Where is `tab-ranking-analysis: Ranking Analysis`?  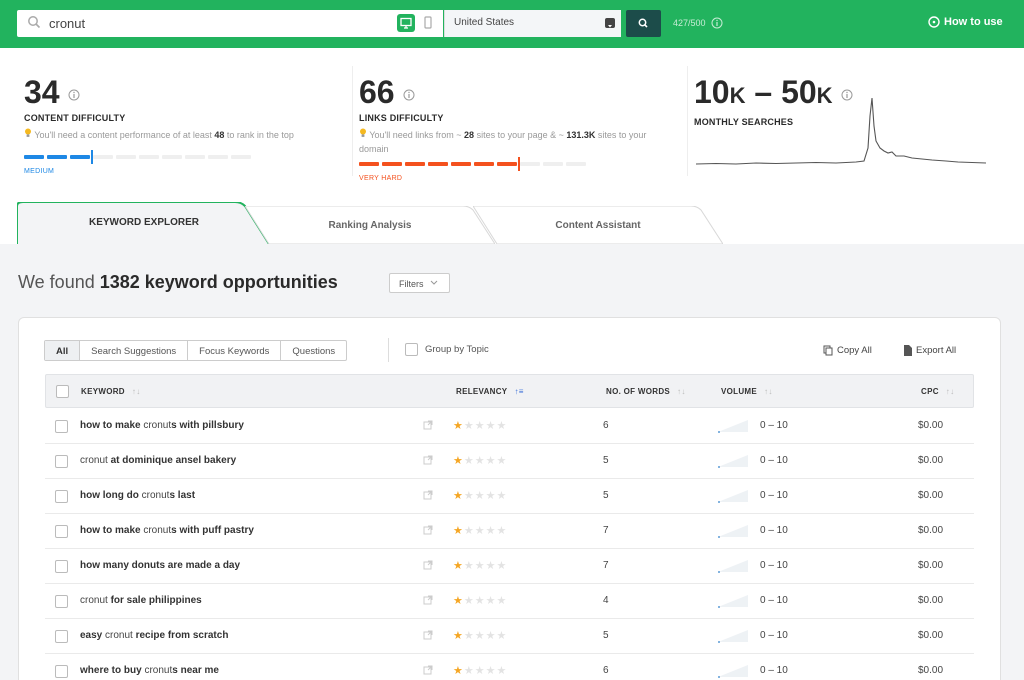
tab-ranking-analysis: Ranking Analysis is located at coordinates (370, 225).